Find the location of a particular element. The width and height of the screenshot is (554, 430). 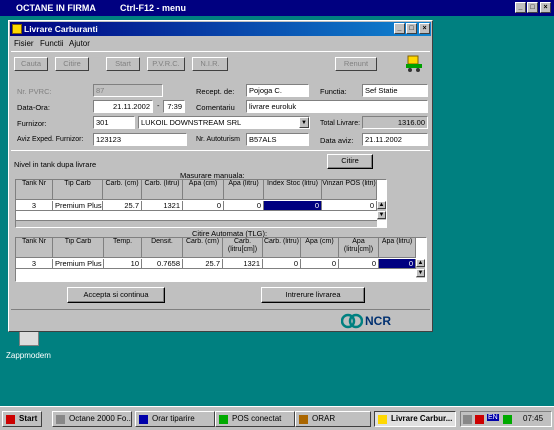

minimize-icon: _ is located at coordinates (520, 7).